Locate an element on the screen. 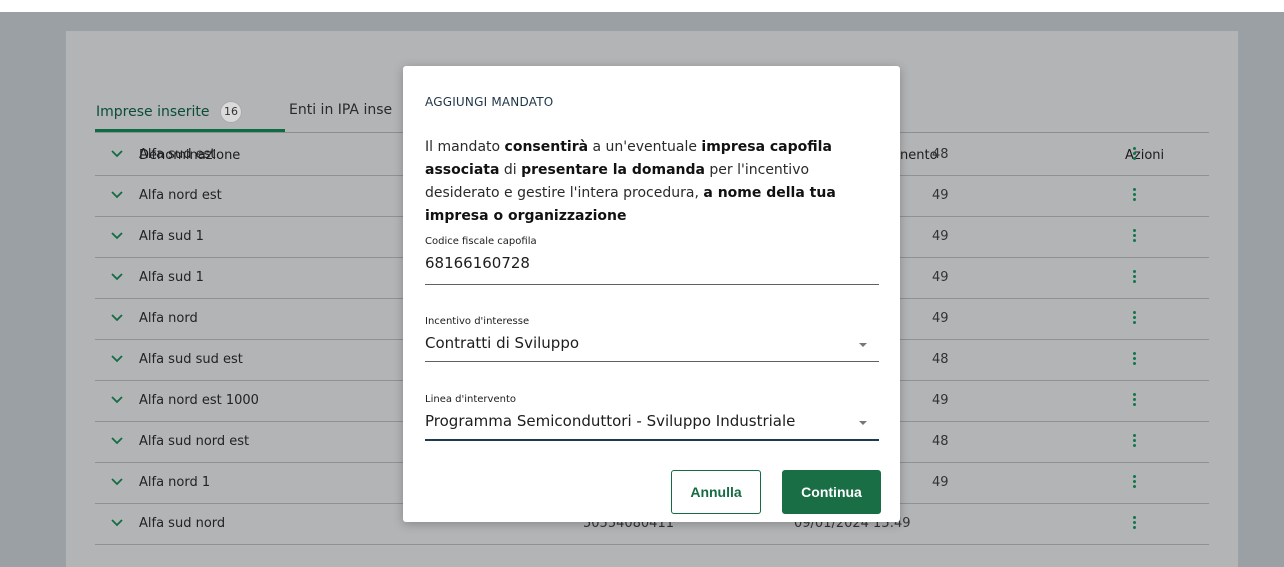 This screenshot has height=567, width=1284. field-label: Linea d'intervento is located at coordinates (470, 399).